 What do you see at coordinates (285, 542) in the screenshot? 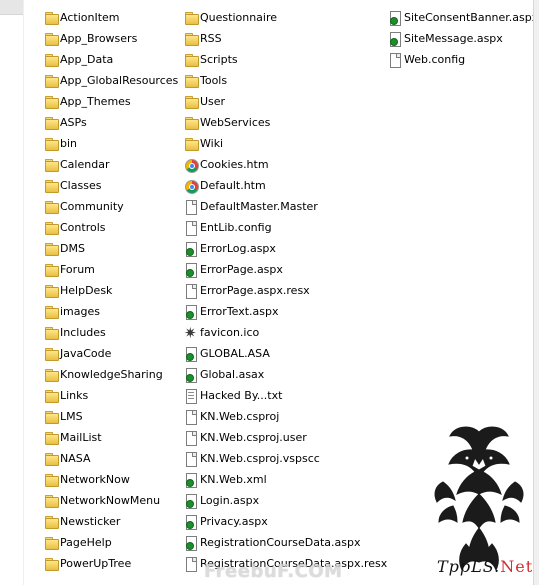
I see `file-item-registrationcoursedata-aspx: RegistrationCourseData.aspx` at bounding box center [285, 542].